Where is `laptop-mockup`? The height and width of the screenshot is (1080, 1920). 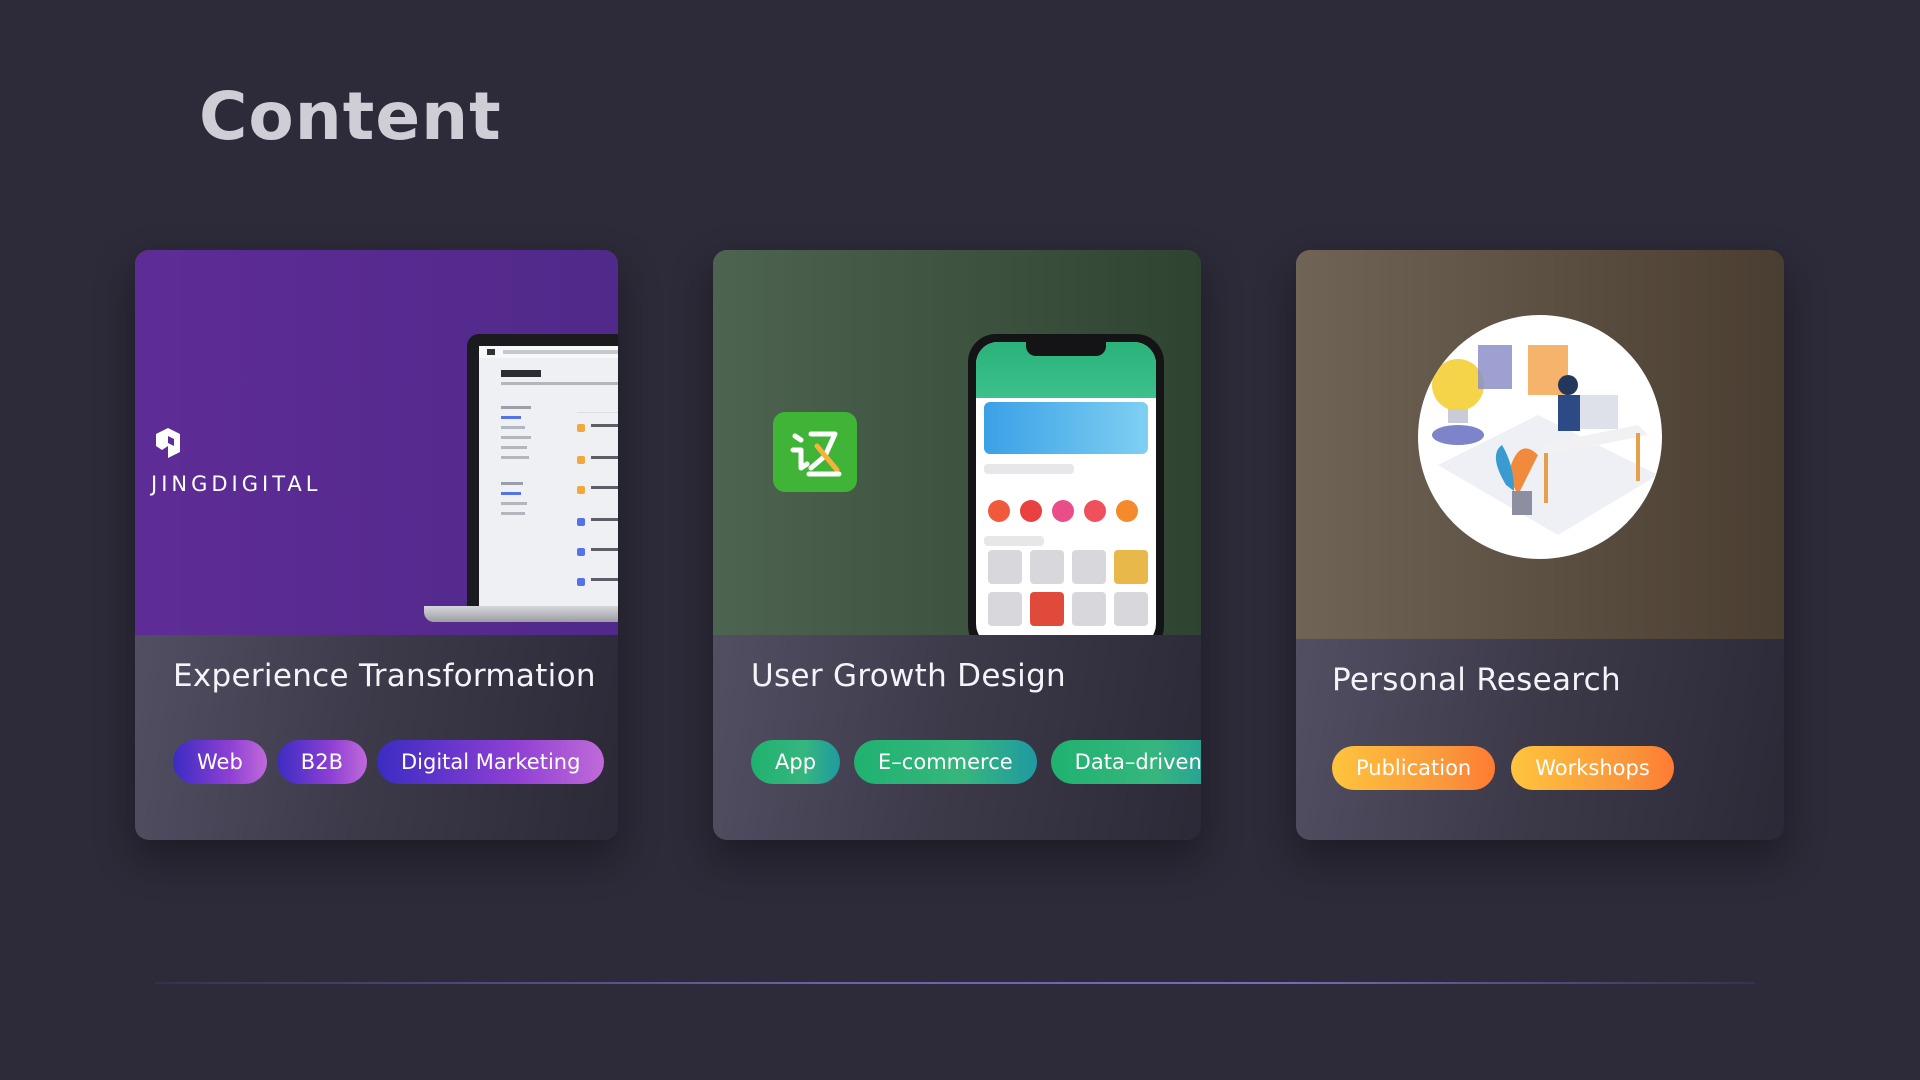 laptop-mockup is located at coordinates (474, 481).